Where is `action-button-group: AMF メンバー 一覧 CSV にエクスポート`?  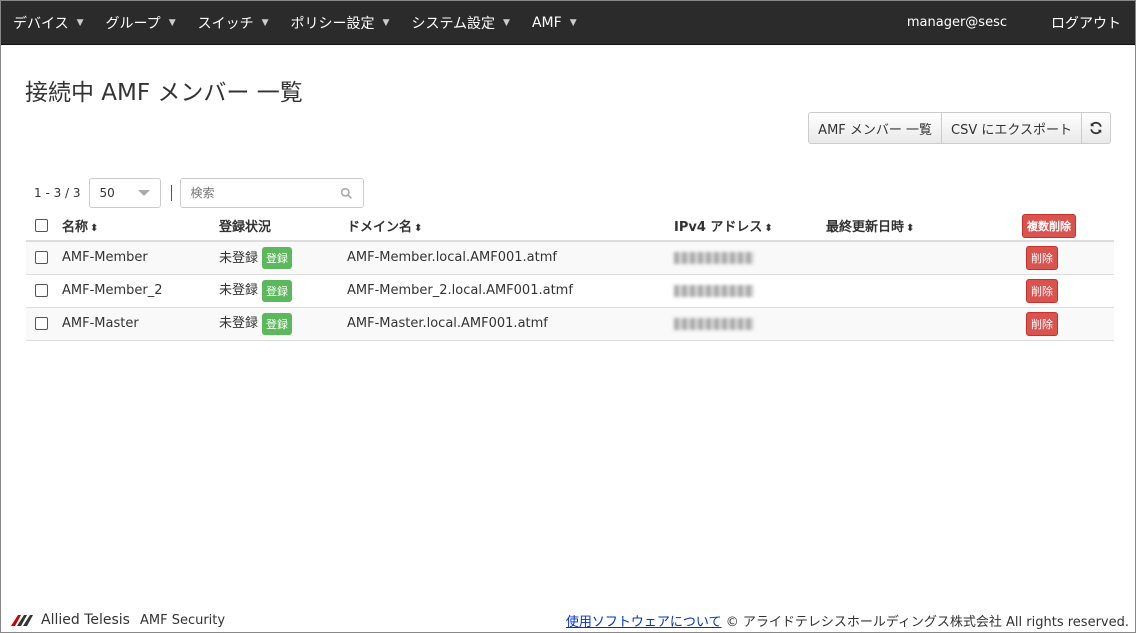
action-button-group: AMF メンバー 一覧 CSV にエクスポート is located at coordinates (959, 128).